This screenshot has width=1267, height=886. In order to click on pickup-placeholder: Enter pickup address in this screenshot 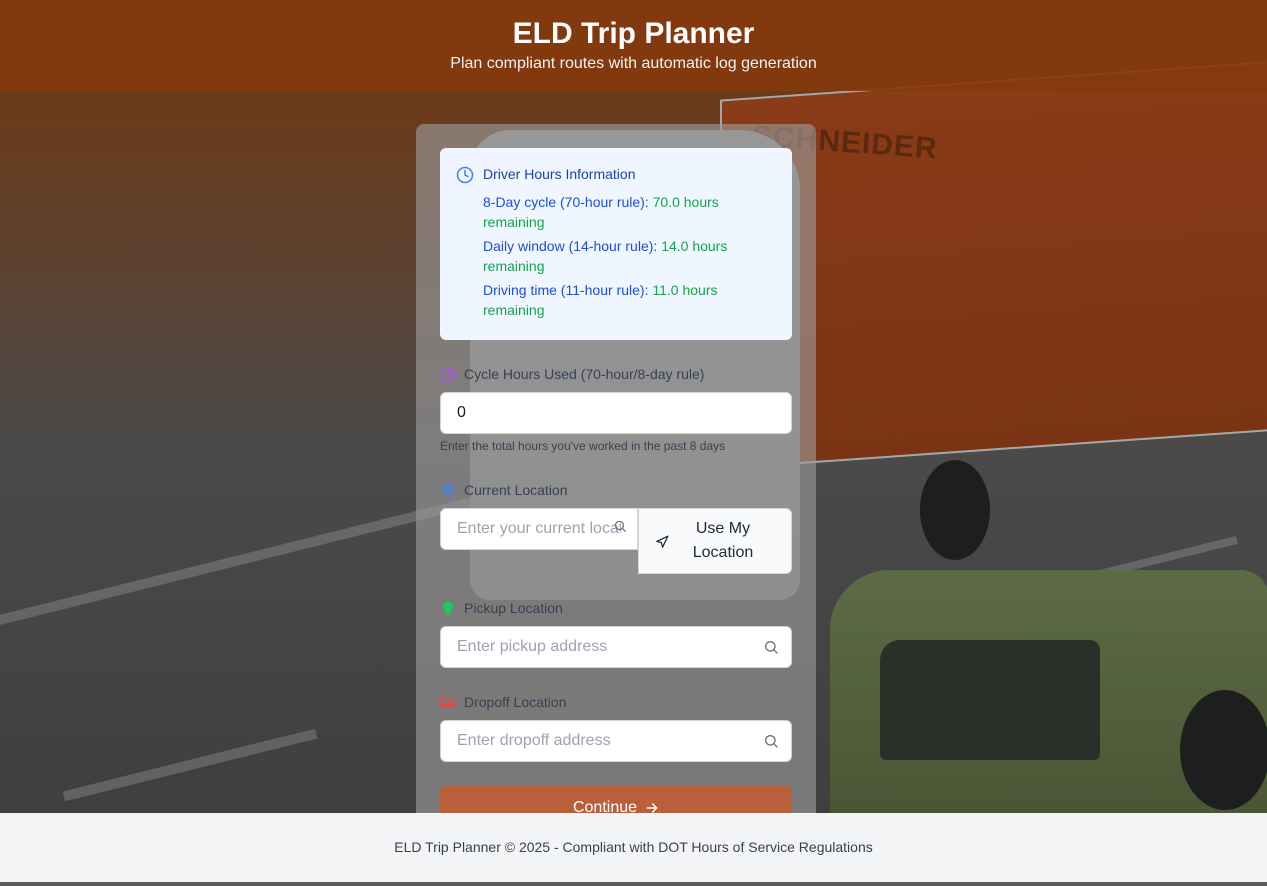, I will do `click(532, 646)`.